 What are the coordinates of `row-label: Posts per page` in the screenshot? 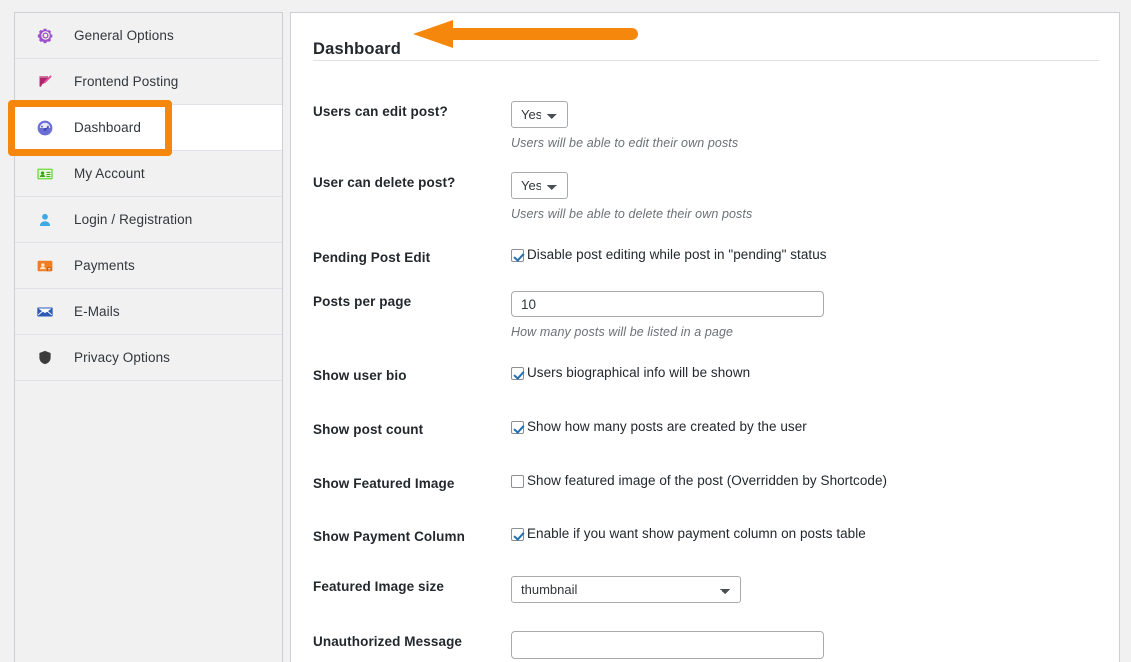 It's located at (362, 301).